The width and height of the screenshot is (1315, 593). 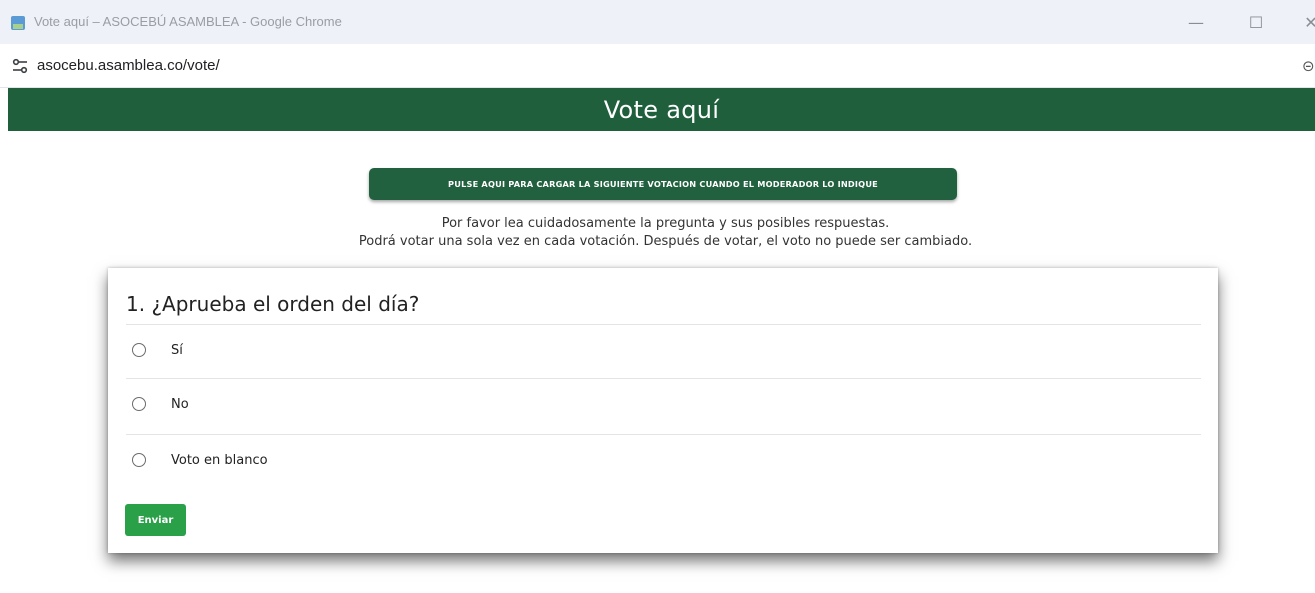 I want to click on option-label: Voto en blanco, so click(x=219, y=460).